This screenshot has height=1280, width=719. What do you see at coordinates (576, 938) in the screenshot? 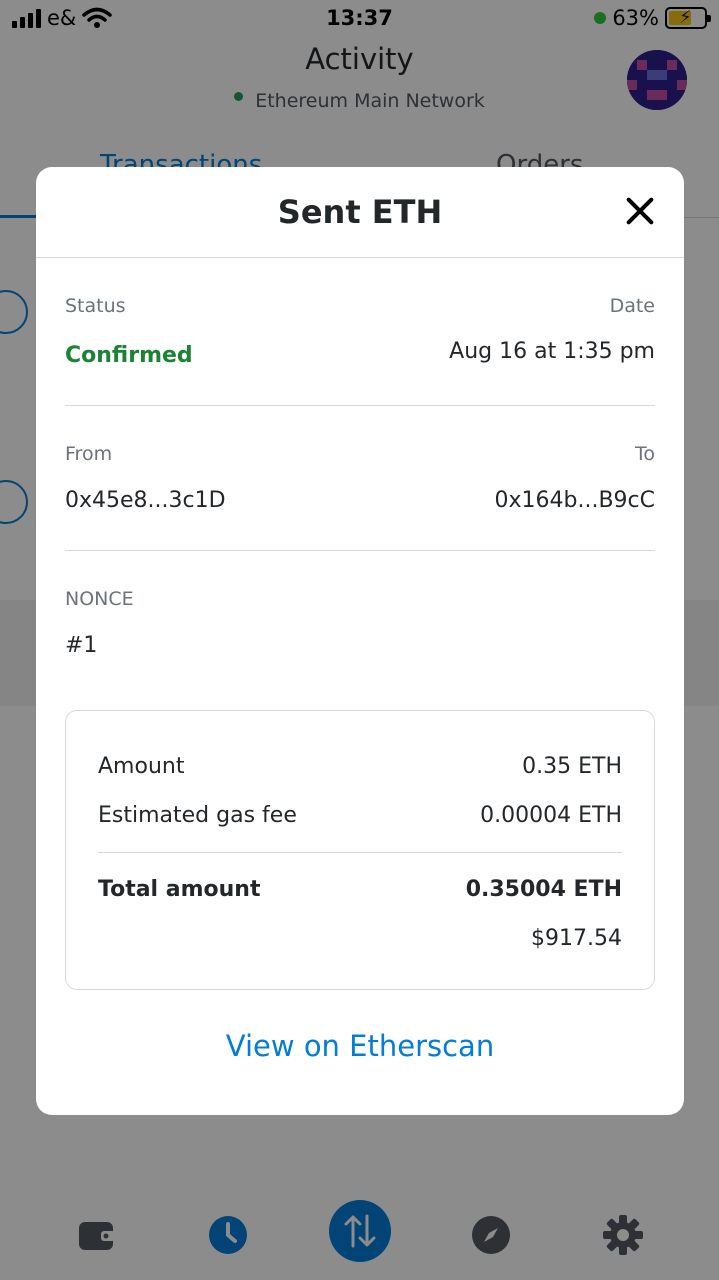
I see `total-fiat-value: $917.54` at bounding box center [576, 938].